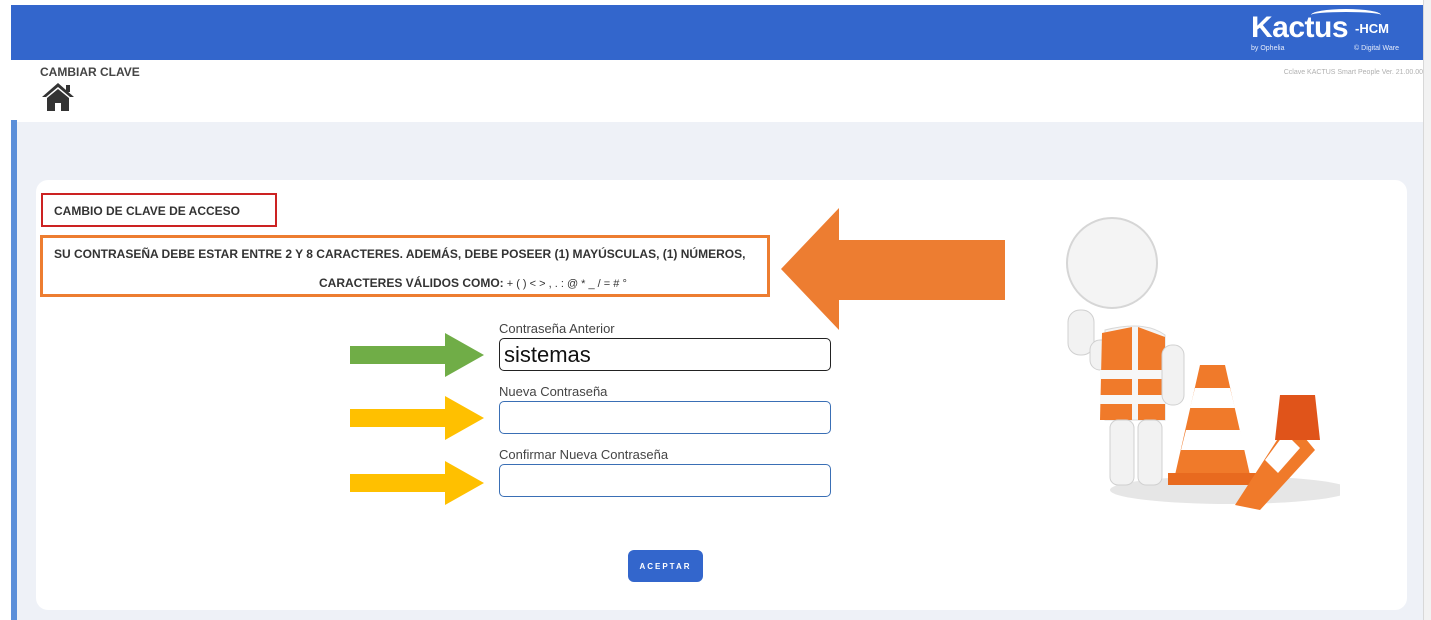  What do you see at coordinates (584, 454) in the screenshot?
I see `confirm-password-label: Confirmar Nueva Contraseña` at bounding box center [584, 454].